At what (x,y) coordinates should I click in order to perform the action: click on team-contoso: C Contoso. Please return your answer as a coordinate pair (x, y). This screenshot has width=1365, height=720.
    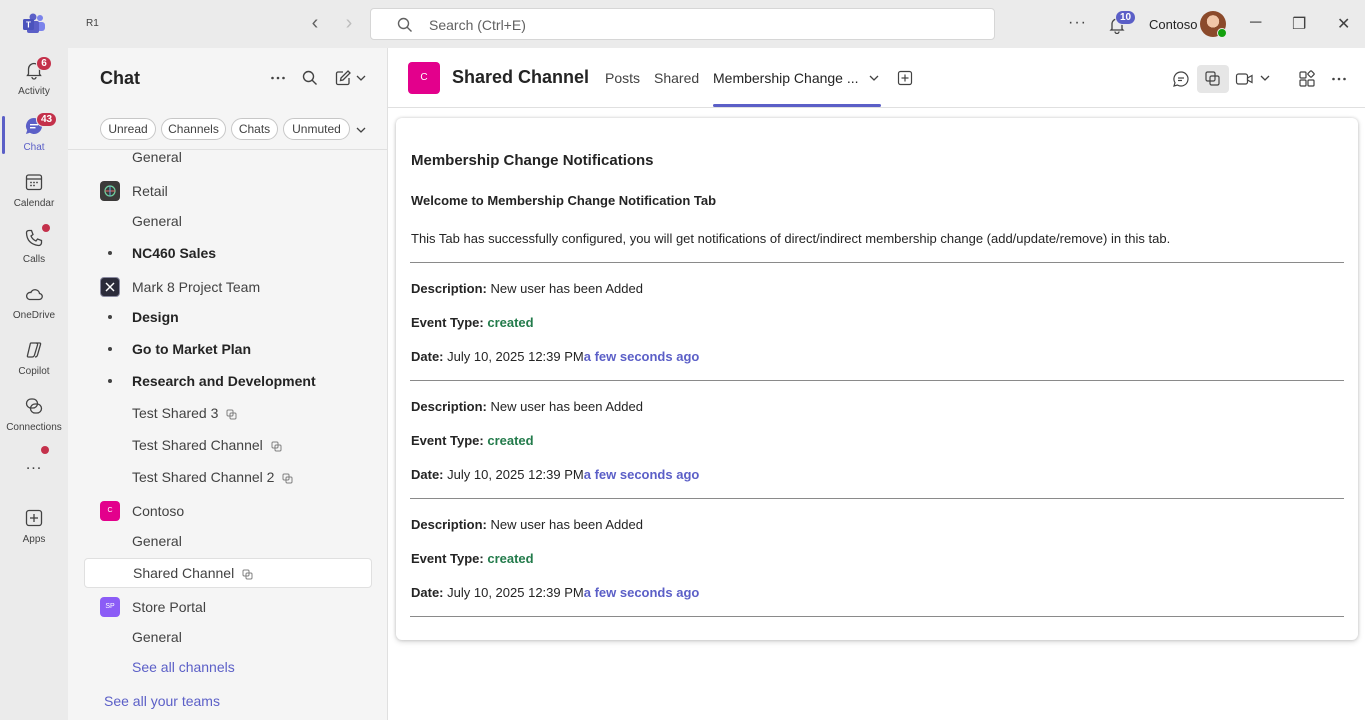
    Looking at the image, I should click on (228, 511).